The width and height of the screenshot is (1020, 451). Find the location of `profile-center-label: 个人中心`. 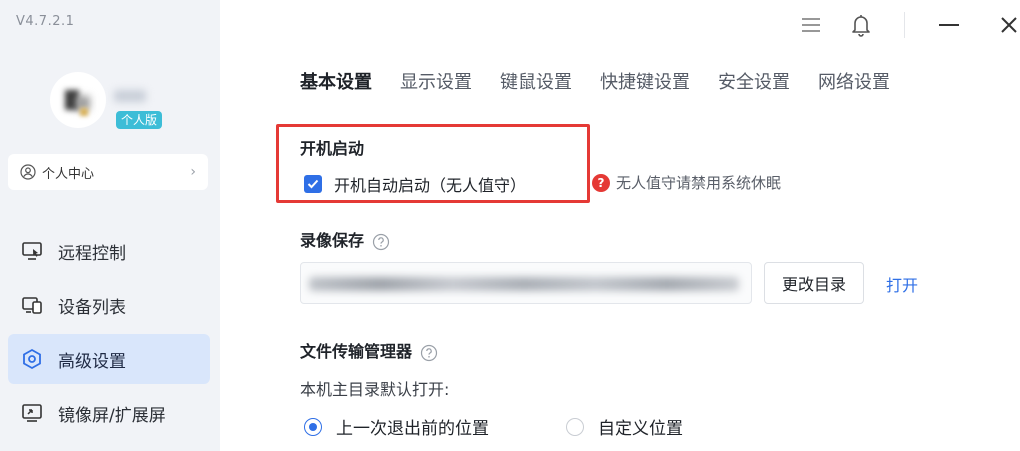

profile-center-label: 个人中心 is located at coordinates (68, 174).